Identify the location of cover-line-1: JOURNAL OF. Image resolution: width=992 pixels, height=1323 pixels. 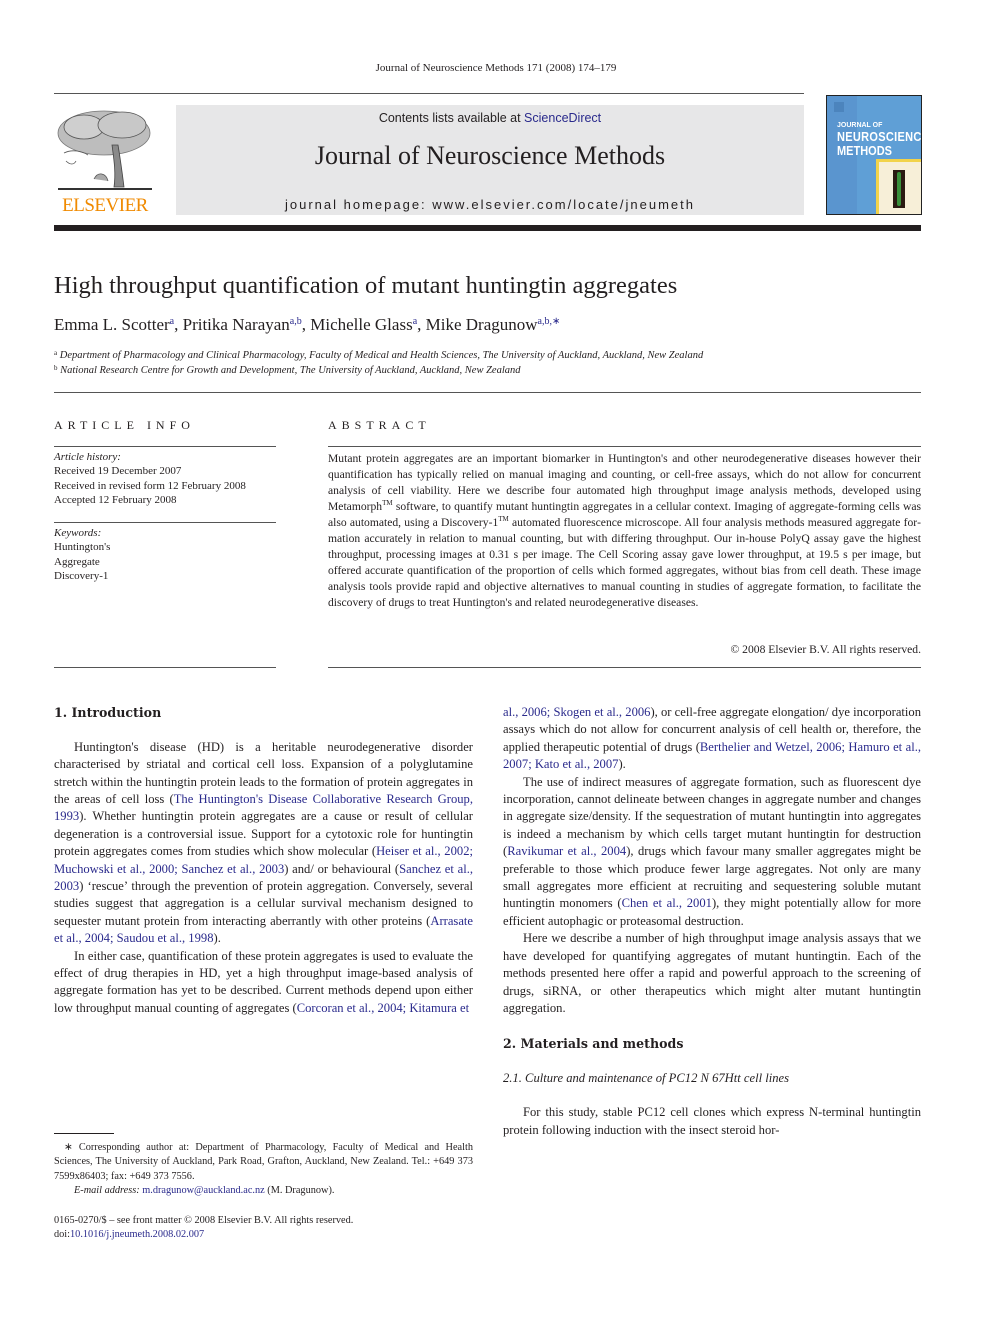
(860, 125).